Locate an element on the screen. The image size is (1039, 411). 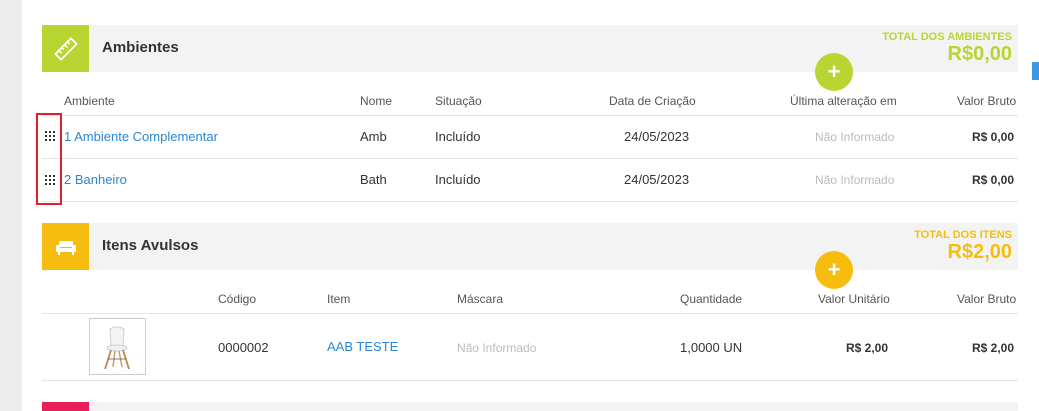
item-link: AAB TESTE is located at coordinates (362, 346).